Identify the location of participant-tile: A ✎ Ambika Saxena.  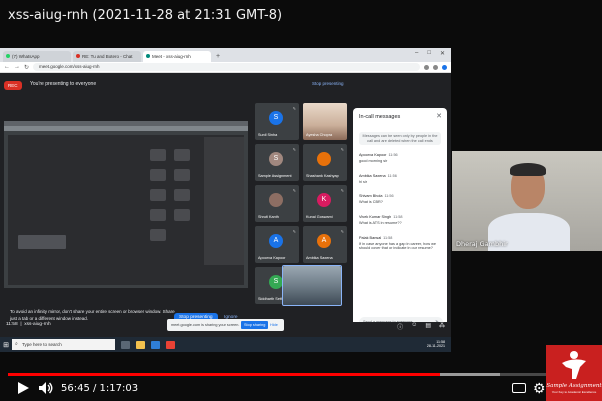
(325, 244).